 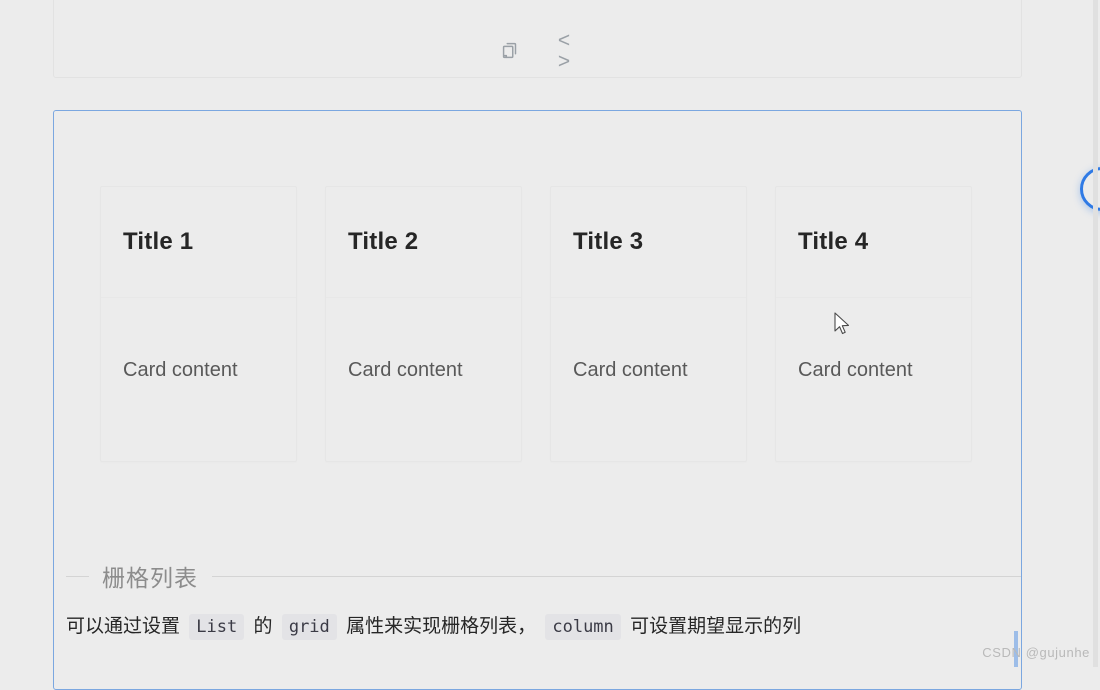 What do you see at coordinates (873, 324) in the screenshot?
I see `card: Title 4 Card content` at bounding box center [873, 324].